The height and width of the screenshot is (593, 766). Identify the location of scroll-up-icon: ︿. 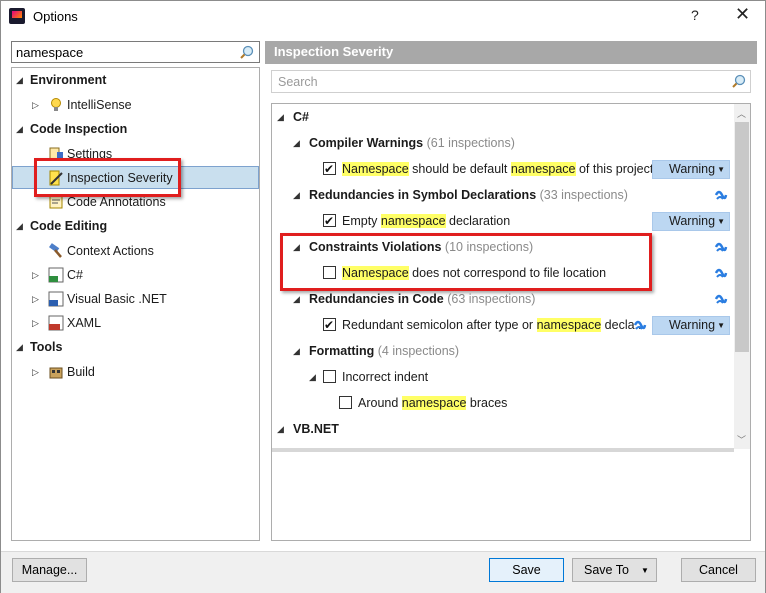
(741, 113).